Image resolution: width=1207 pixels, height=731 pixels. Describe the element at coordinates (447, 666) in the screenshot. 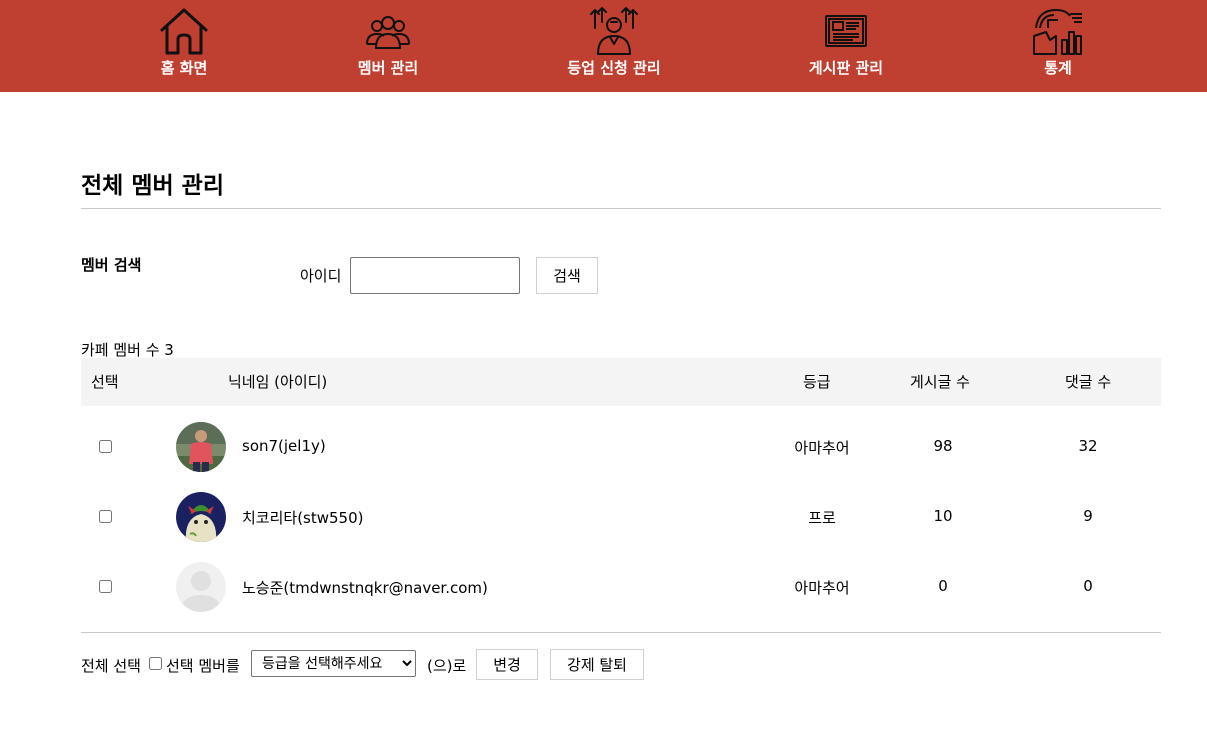

I see `grade-suffix-label: (으)로` at that location.